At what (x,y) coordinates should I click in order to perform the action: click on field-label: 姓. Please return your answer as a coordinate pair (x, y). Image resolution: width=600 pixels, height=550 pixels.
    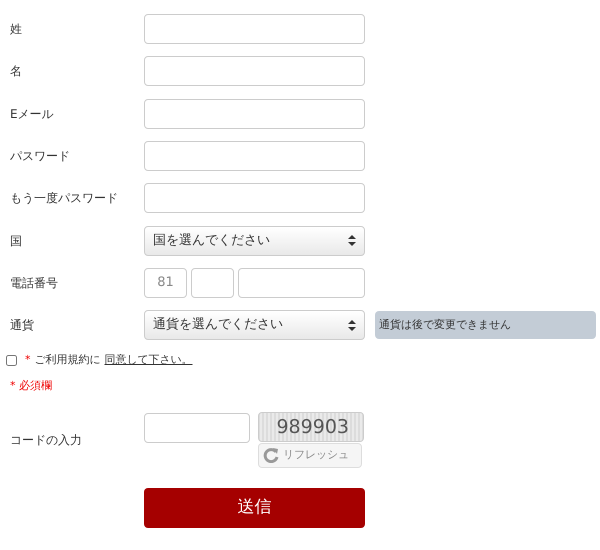
    Looking at the image, I should click on (16, 29).